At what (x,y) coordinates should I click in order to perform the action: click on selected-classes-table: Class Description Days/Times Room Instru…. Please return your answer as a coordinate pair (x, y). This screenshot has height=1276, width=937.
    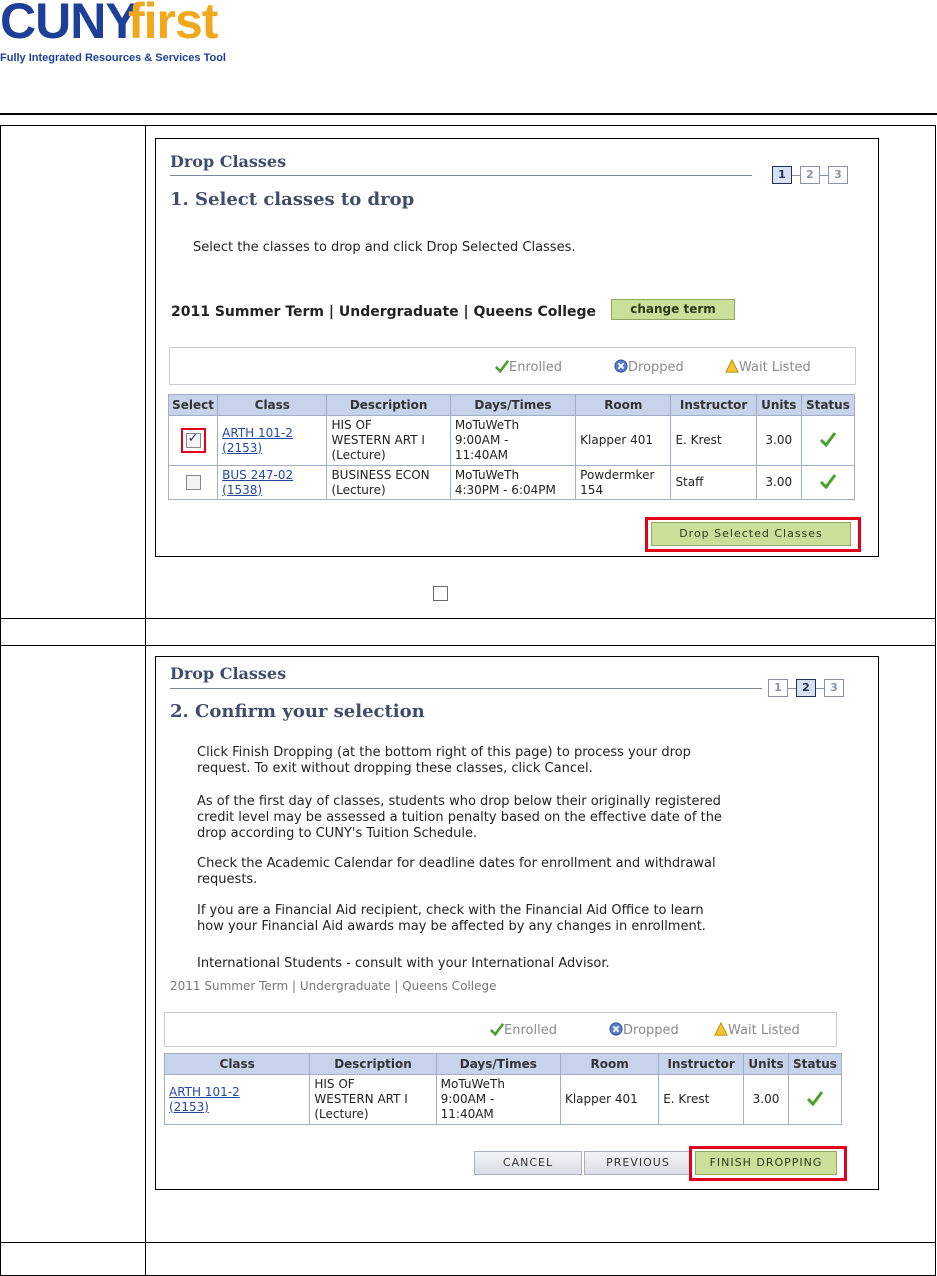
    Looking at the image, I should click on (503, 1089).